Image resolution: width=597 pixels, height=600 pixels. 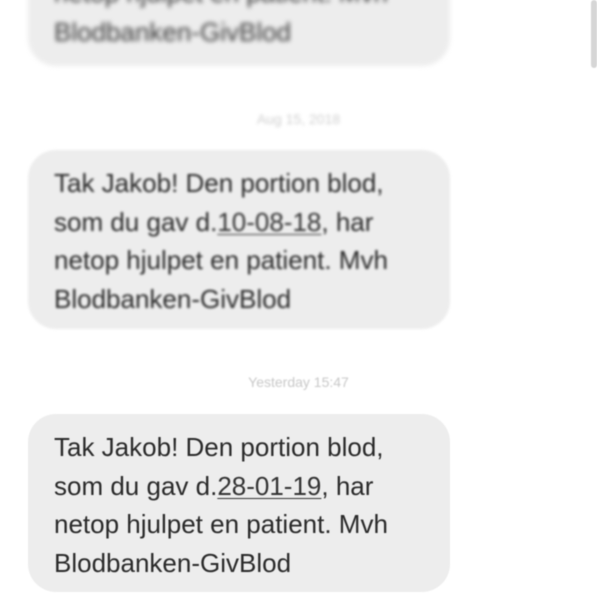 I want to click on scrollbar, so click(x=594, y=34).